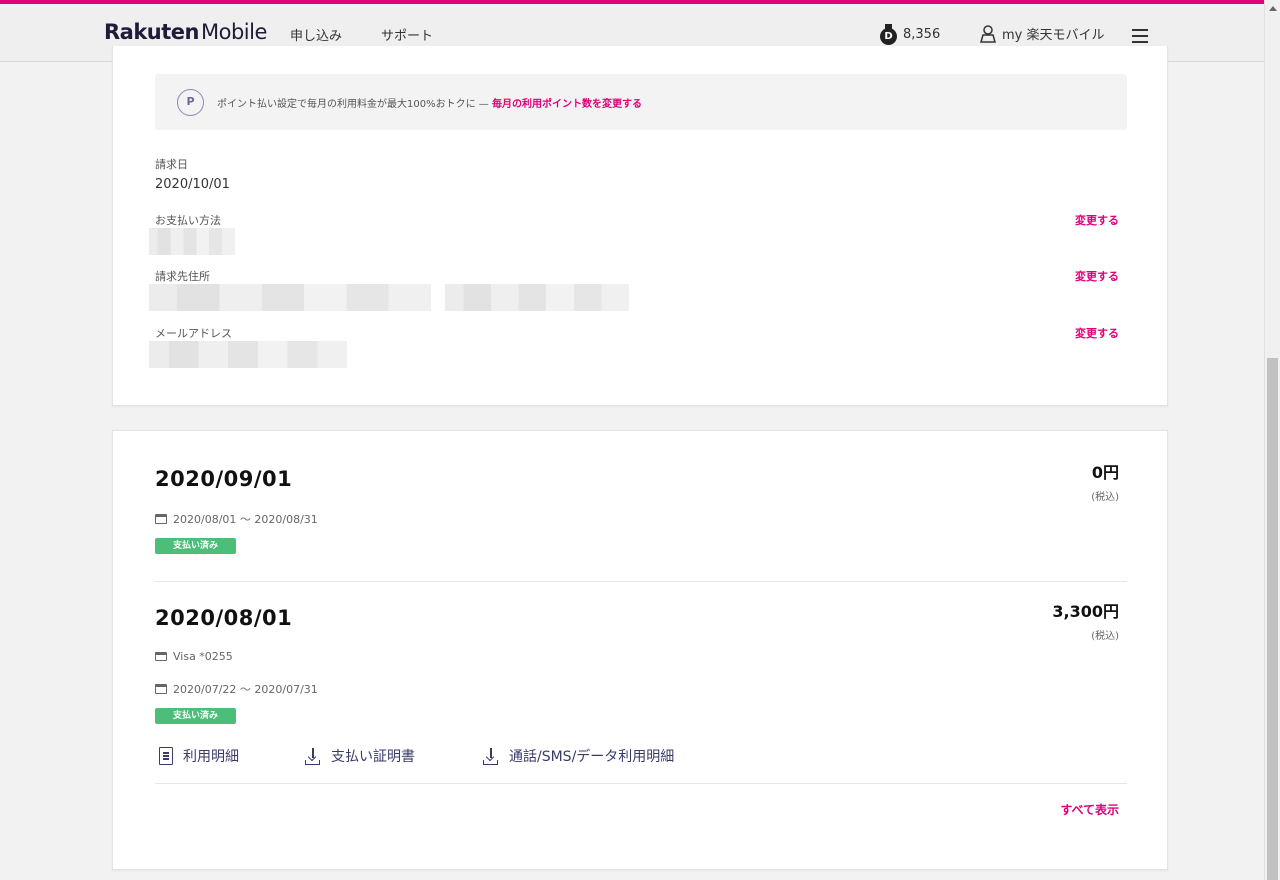 This screenshot has width=1280, height=880. I want to click on billing-address-label: 請求先住所, so click(182, 276).